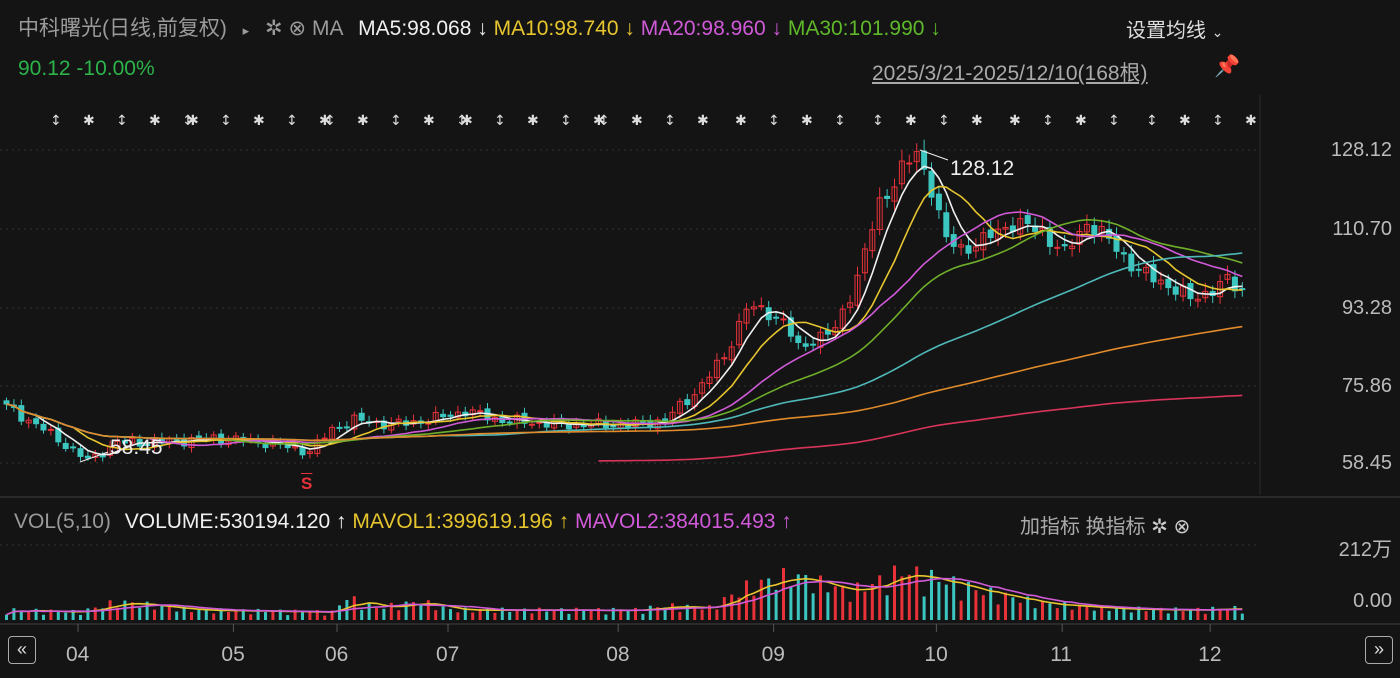 The width and height of the screenshot is (1400, 678). Describe the element at coordinates (306, 484) in the screenshot. I see `sell-signal-marker: S` at that location.